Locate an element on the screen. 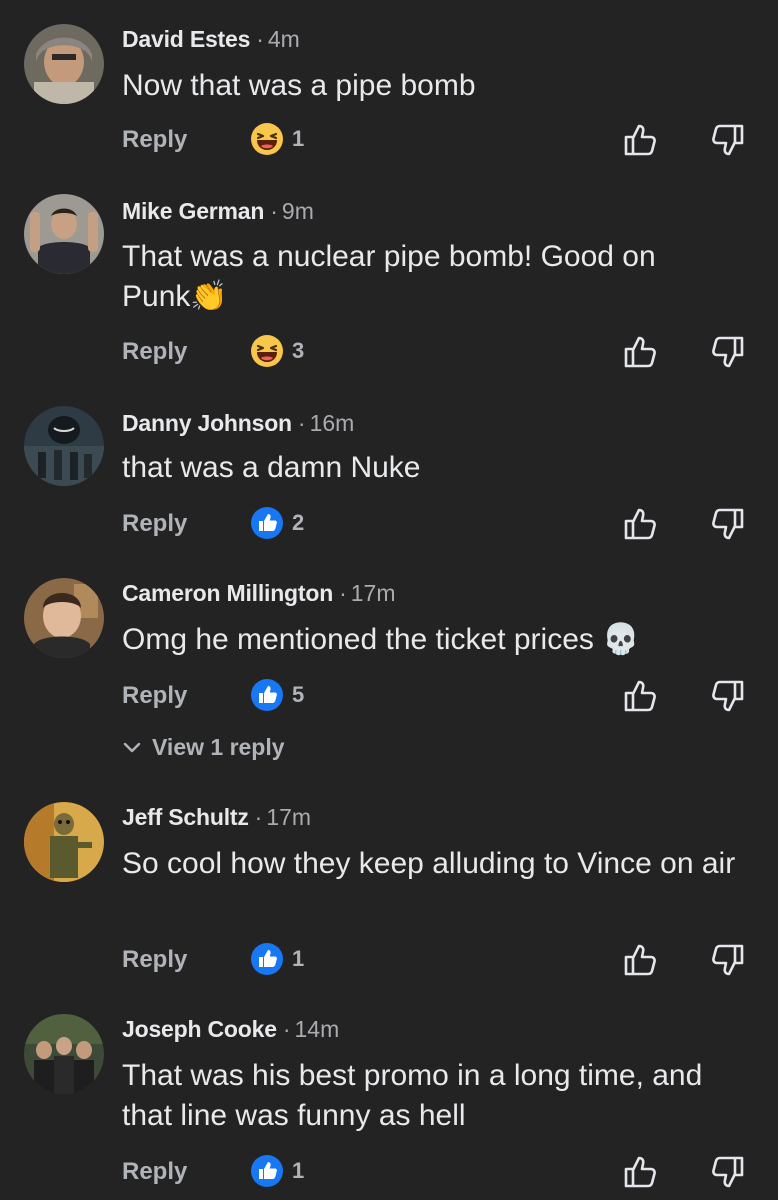 This screenshot has height=1200, width=778. author-name: Joseph Cooke is located at coordinates (199, 1029).